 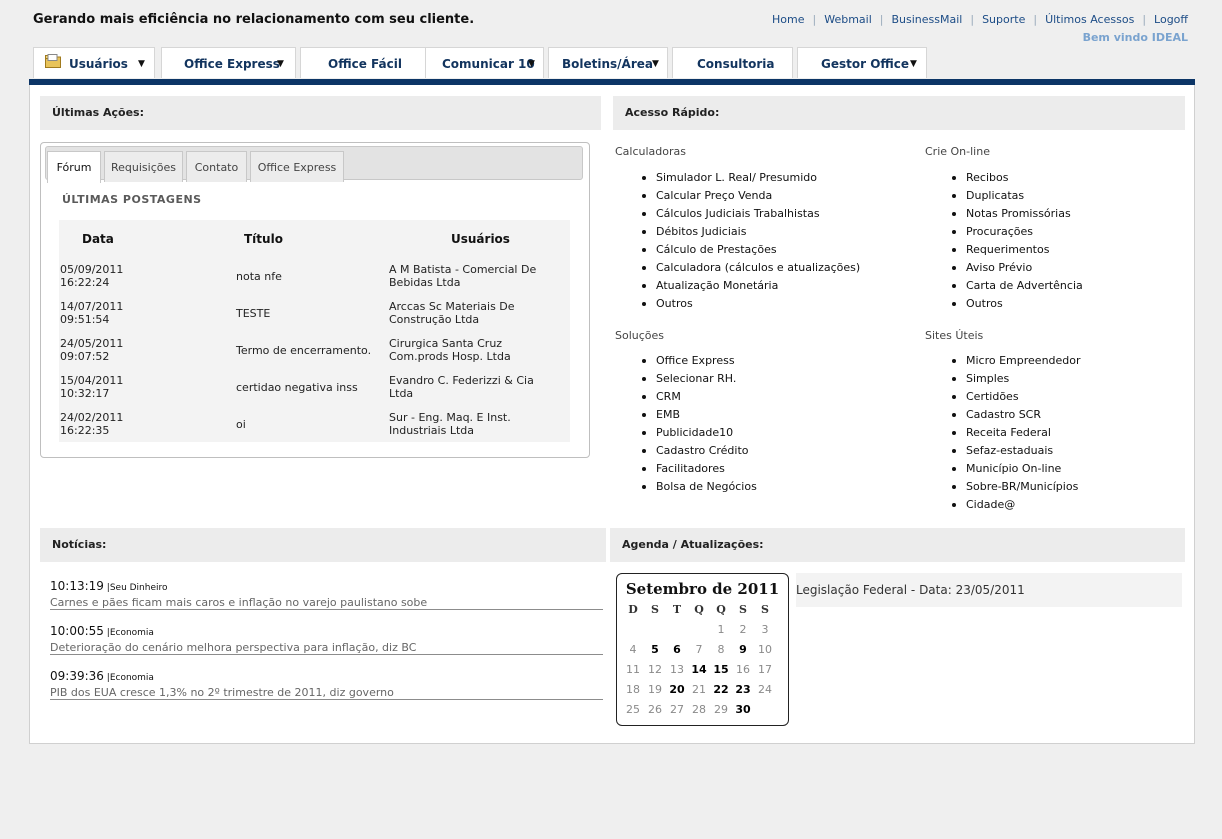 I want to click on column-header-usuarios: Usuários, so click(x=480, y=239).